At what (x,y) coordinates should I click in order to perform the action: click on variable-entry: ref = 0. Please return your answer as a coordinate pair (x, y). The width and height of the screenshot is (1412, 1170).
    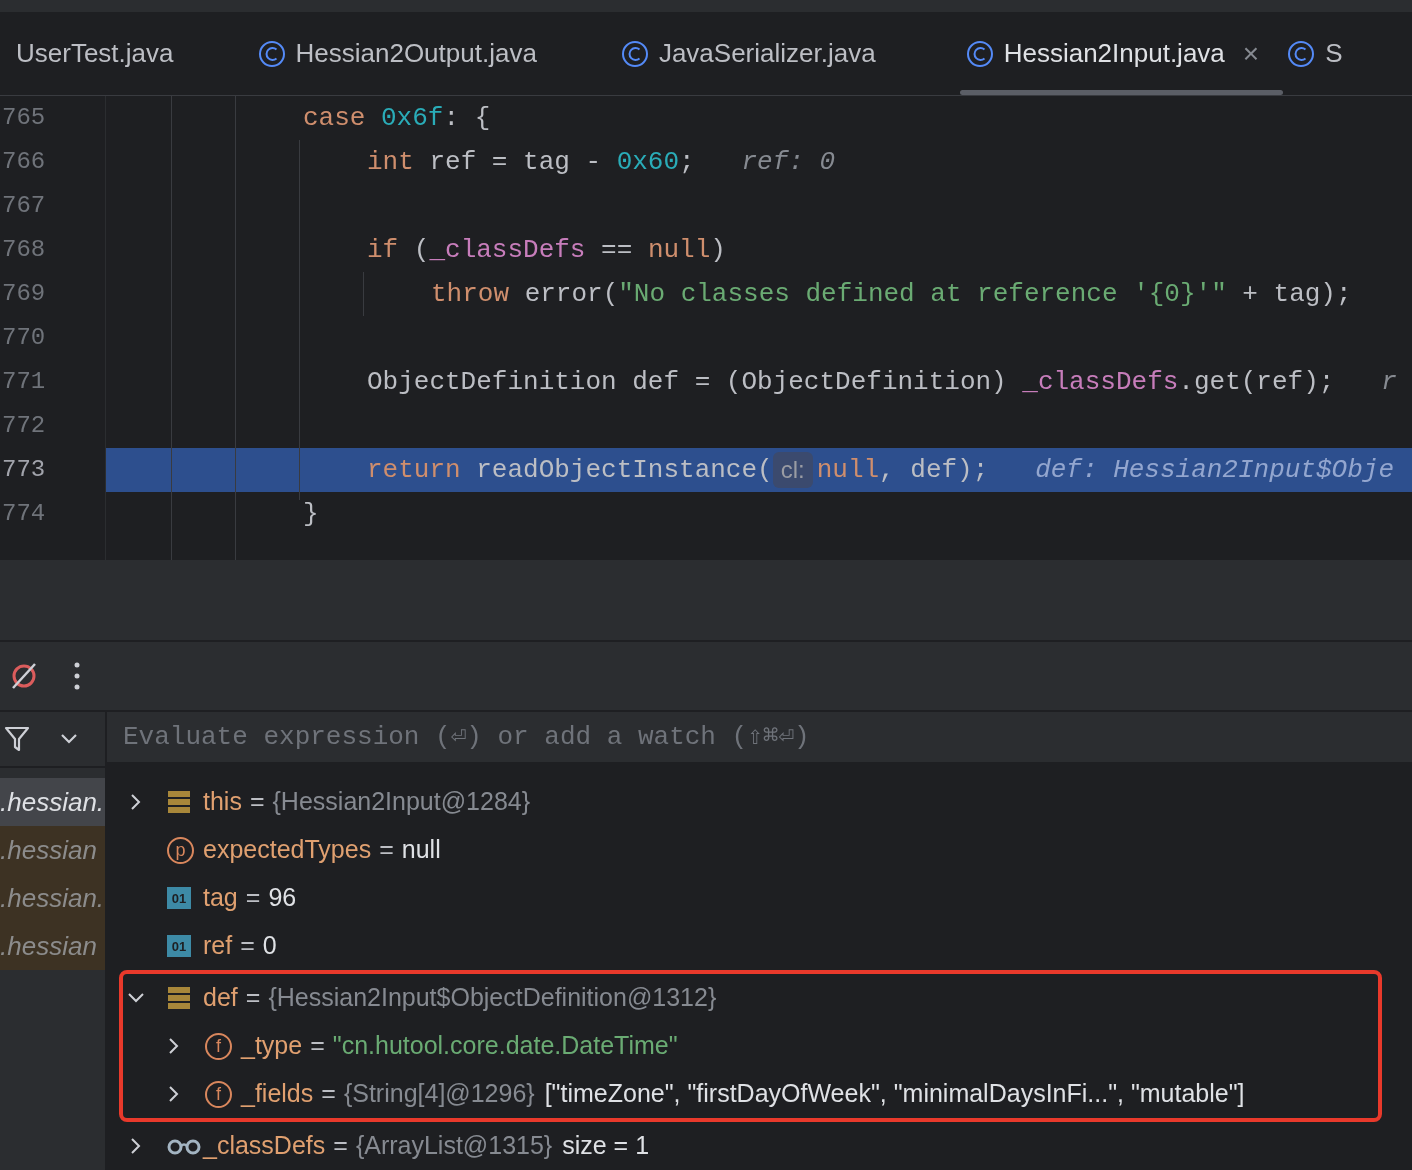
    Looking at the image, I should click on (240, 946).